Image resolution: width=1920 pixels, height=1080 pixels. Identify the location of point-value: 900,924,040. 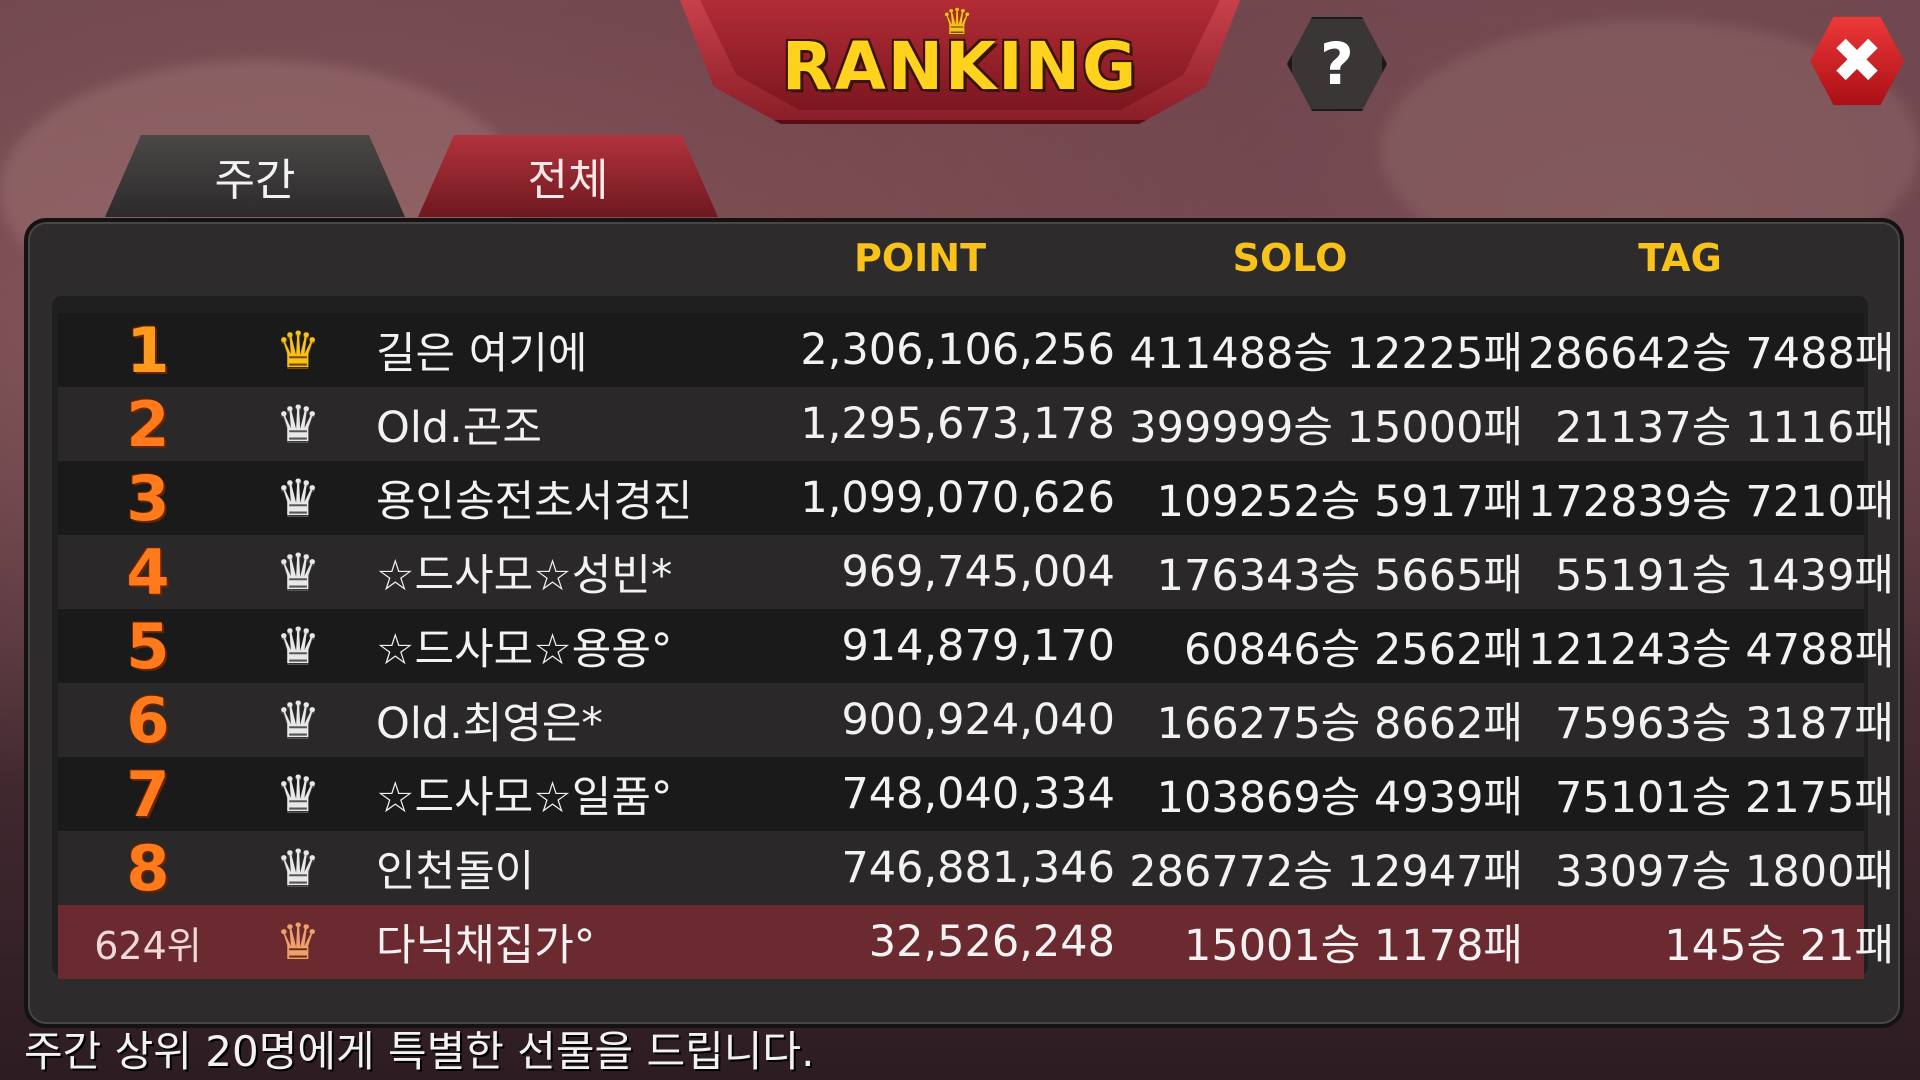
(978, 720).